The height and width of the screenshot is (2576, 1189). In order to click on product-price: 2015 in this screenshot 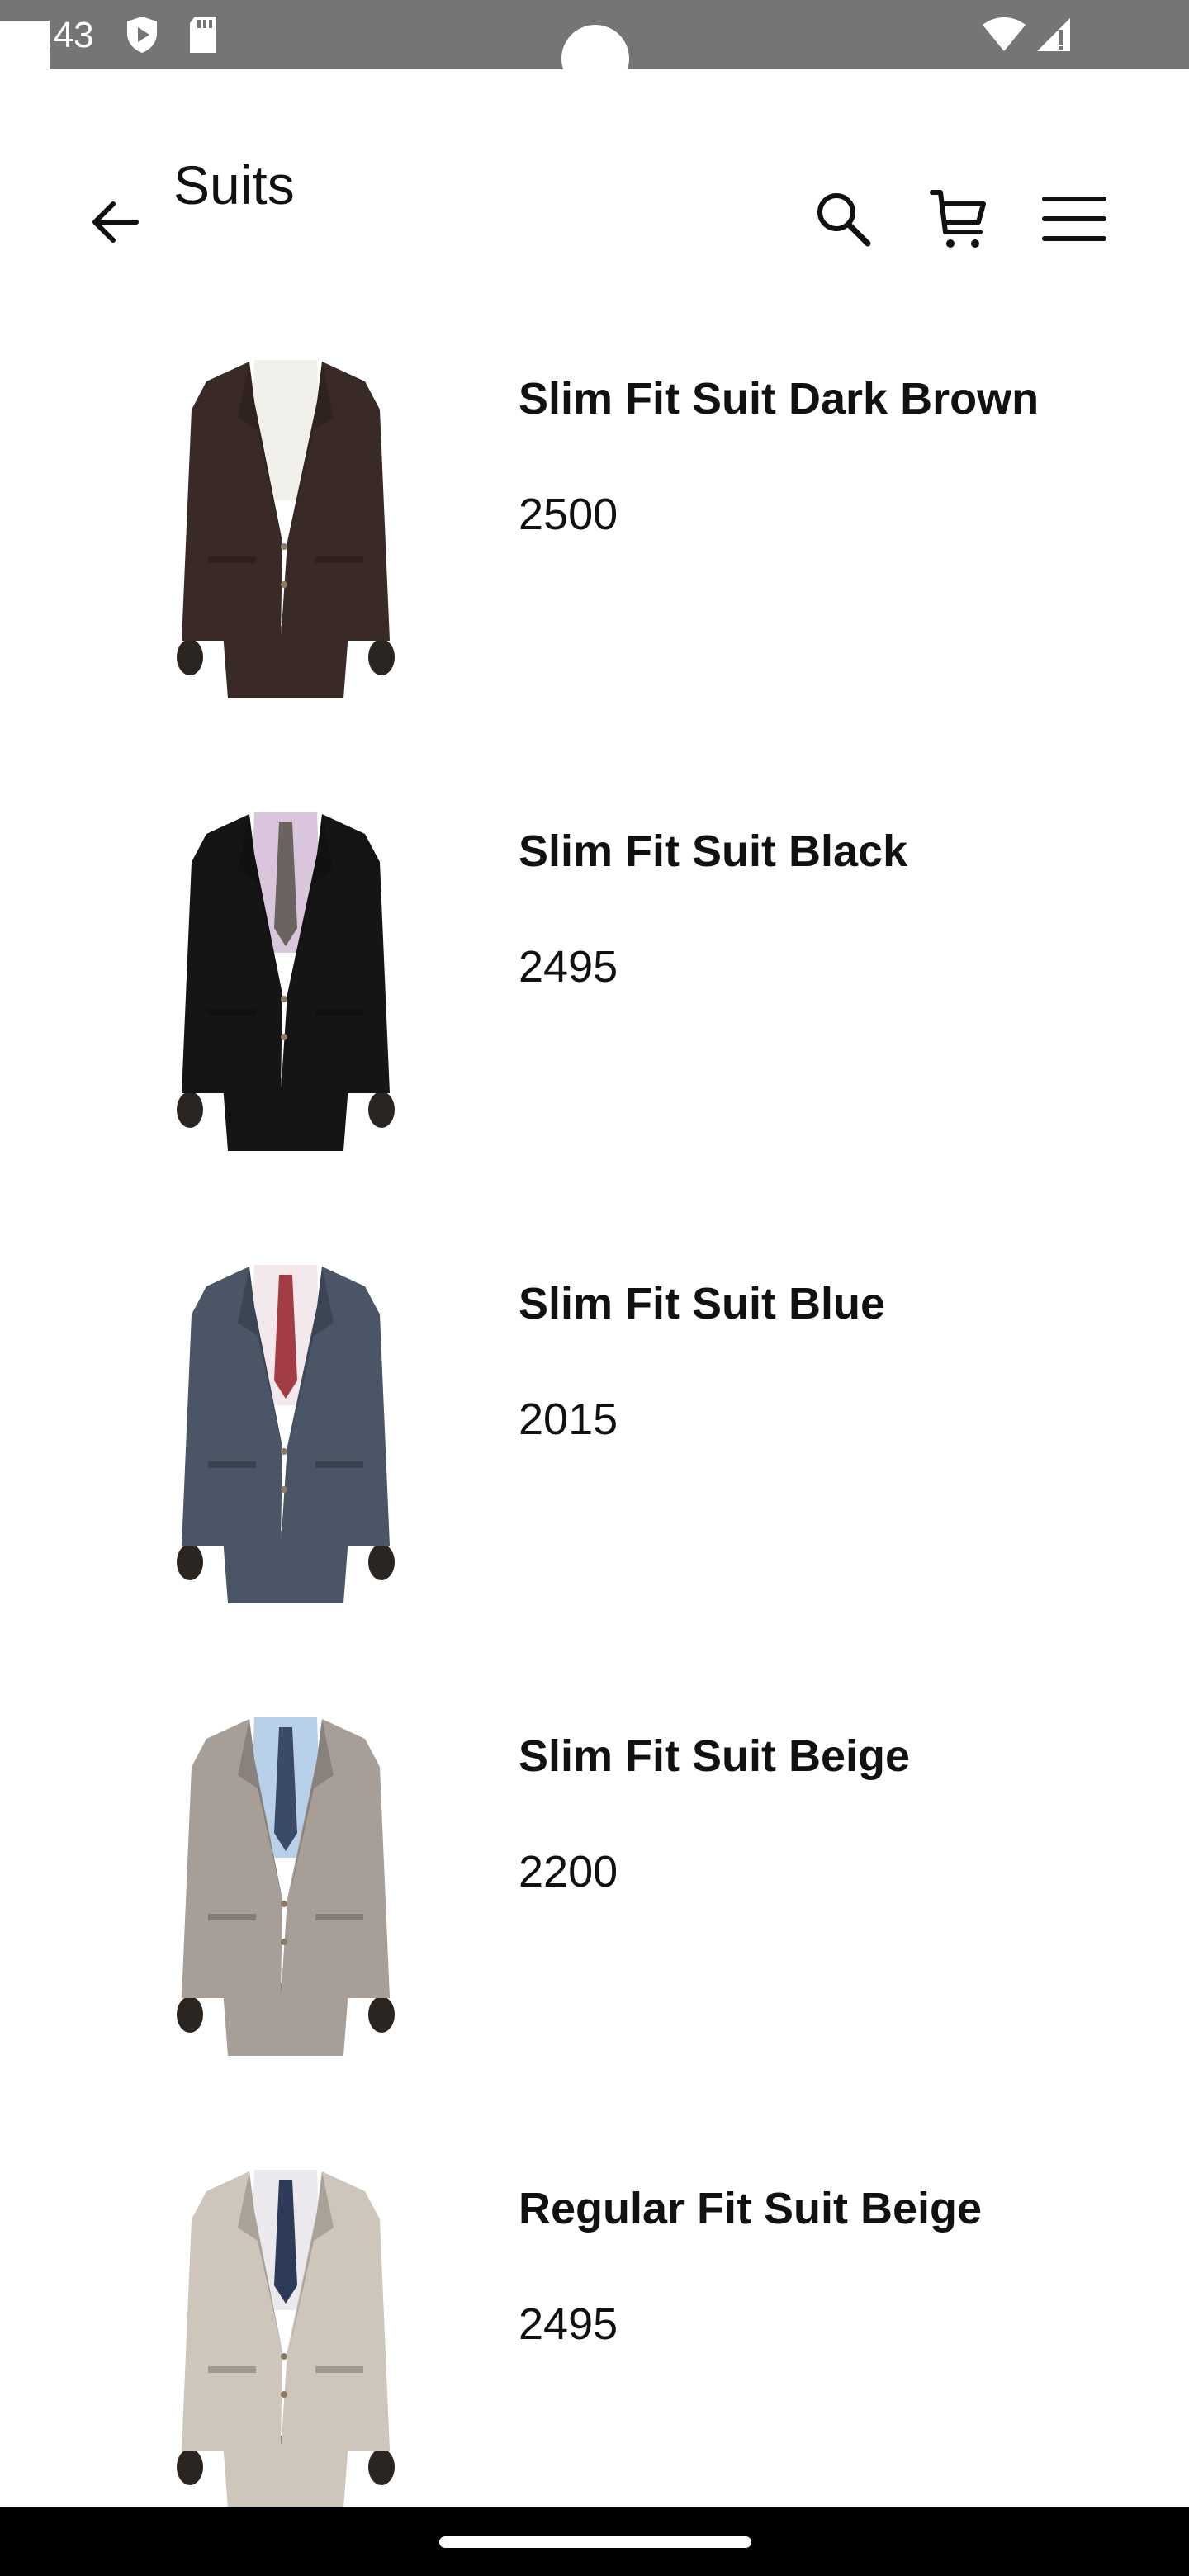, I will do `click(568, 1419)`.